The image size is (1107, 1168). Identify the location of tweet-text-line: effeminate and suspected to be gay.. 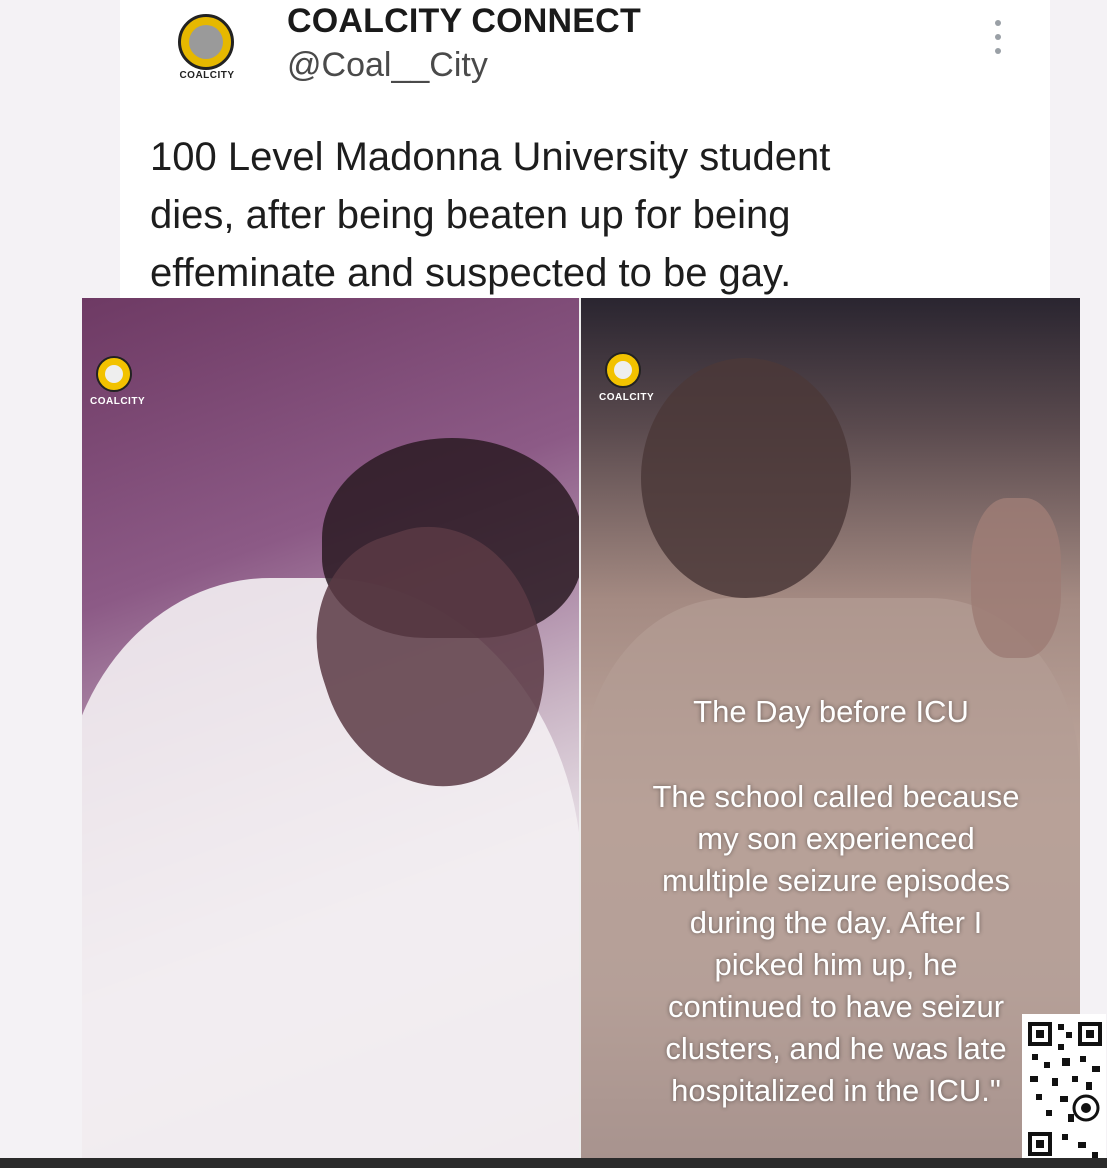
(471, 273).